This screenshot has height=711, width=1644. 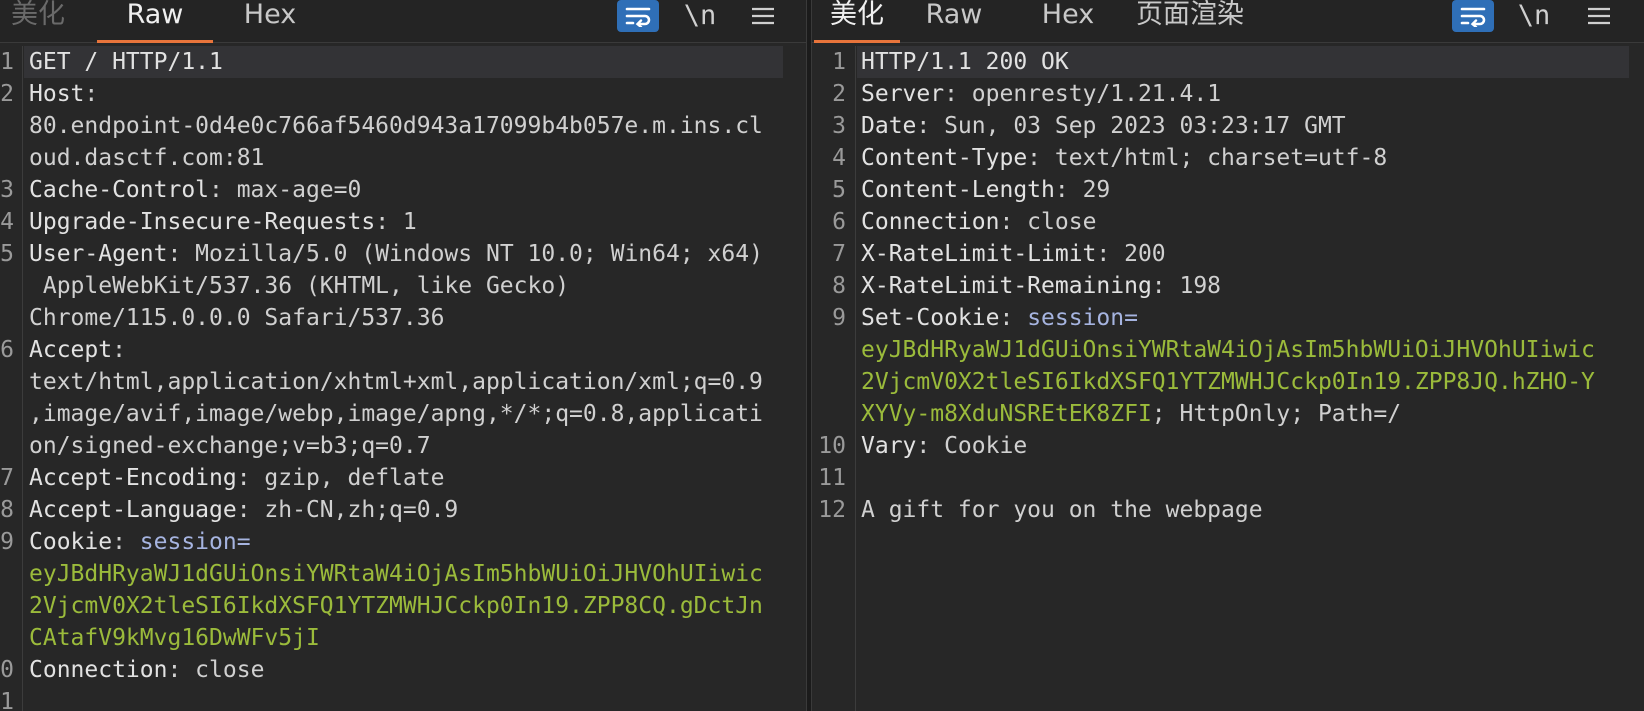 I want to click on request-tab-hex: Hex, so click(x=270, y=20).